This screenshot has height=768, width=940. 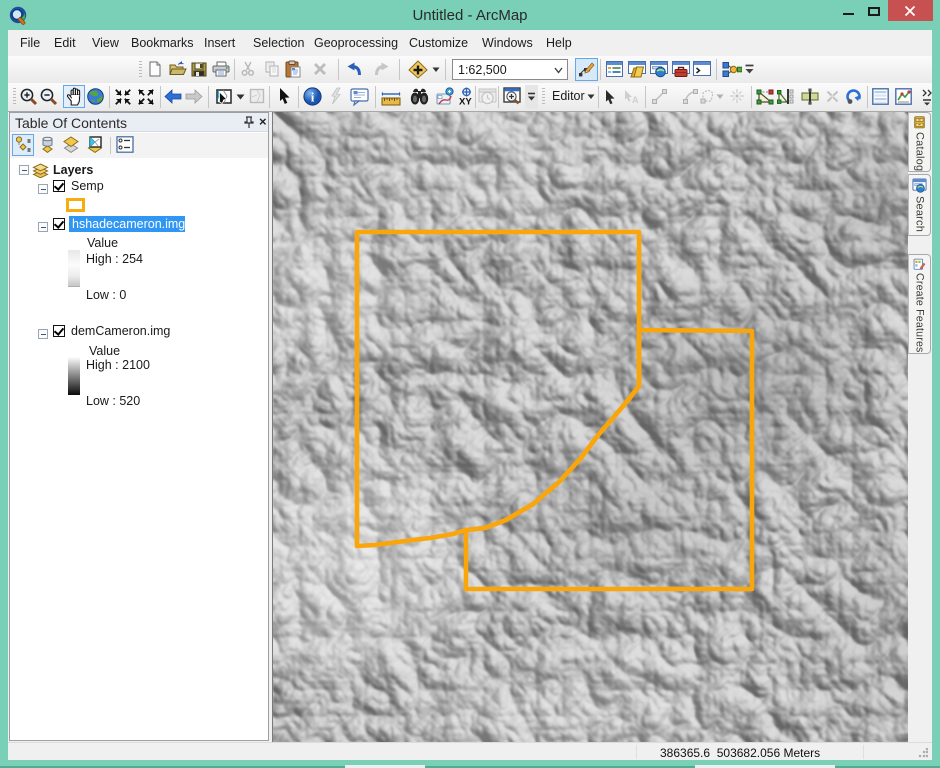 I want to click on svg-text: i, so click(x=313, y=97).